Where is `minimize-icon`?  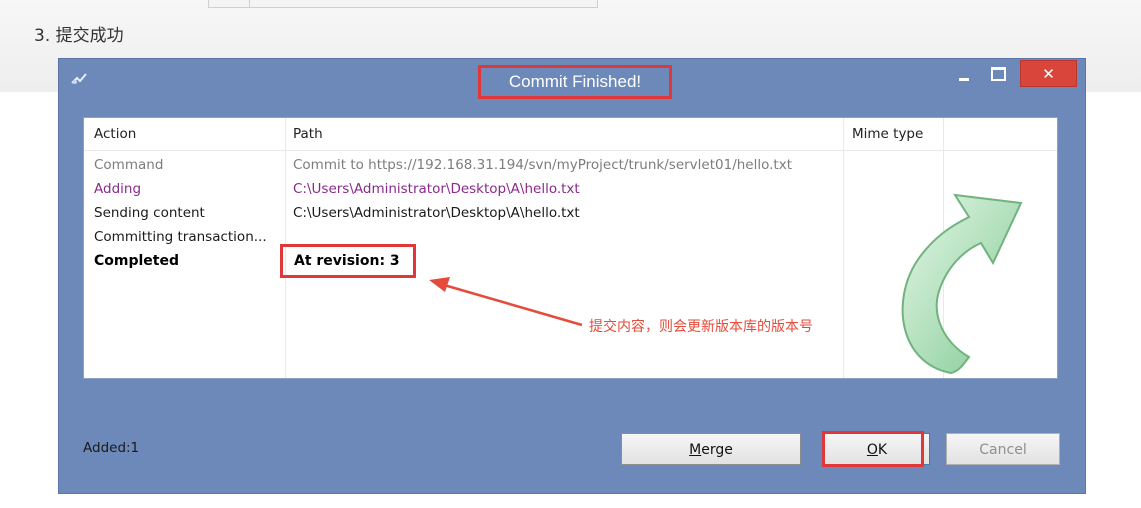 minimize-icon is located at coordinates (964, 76).